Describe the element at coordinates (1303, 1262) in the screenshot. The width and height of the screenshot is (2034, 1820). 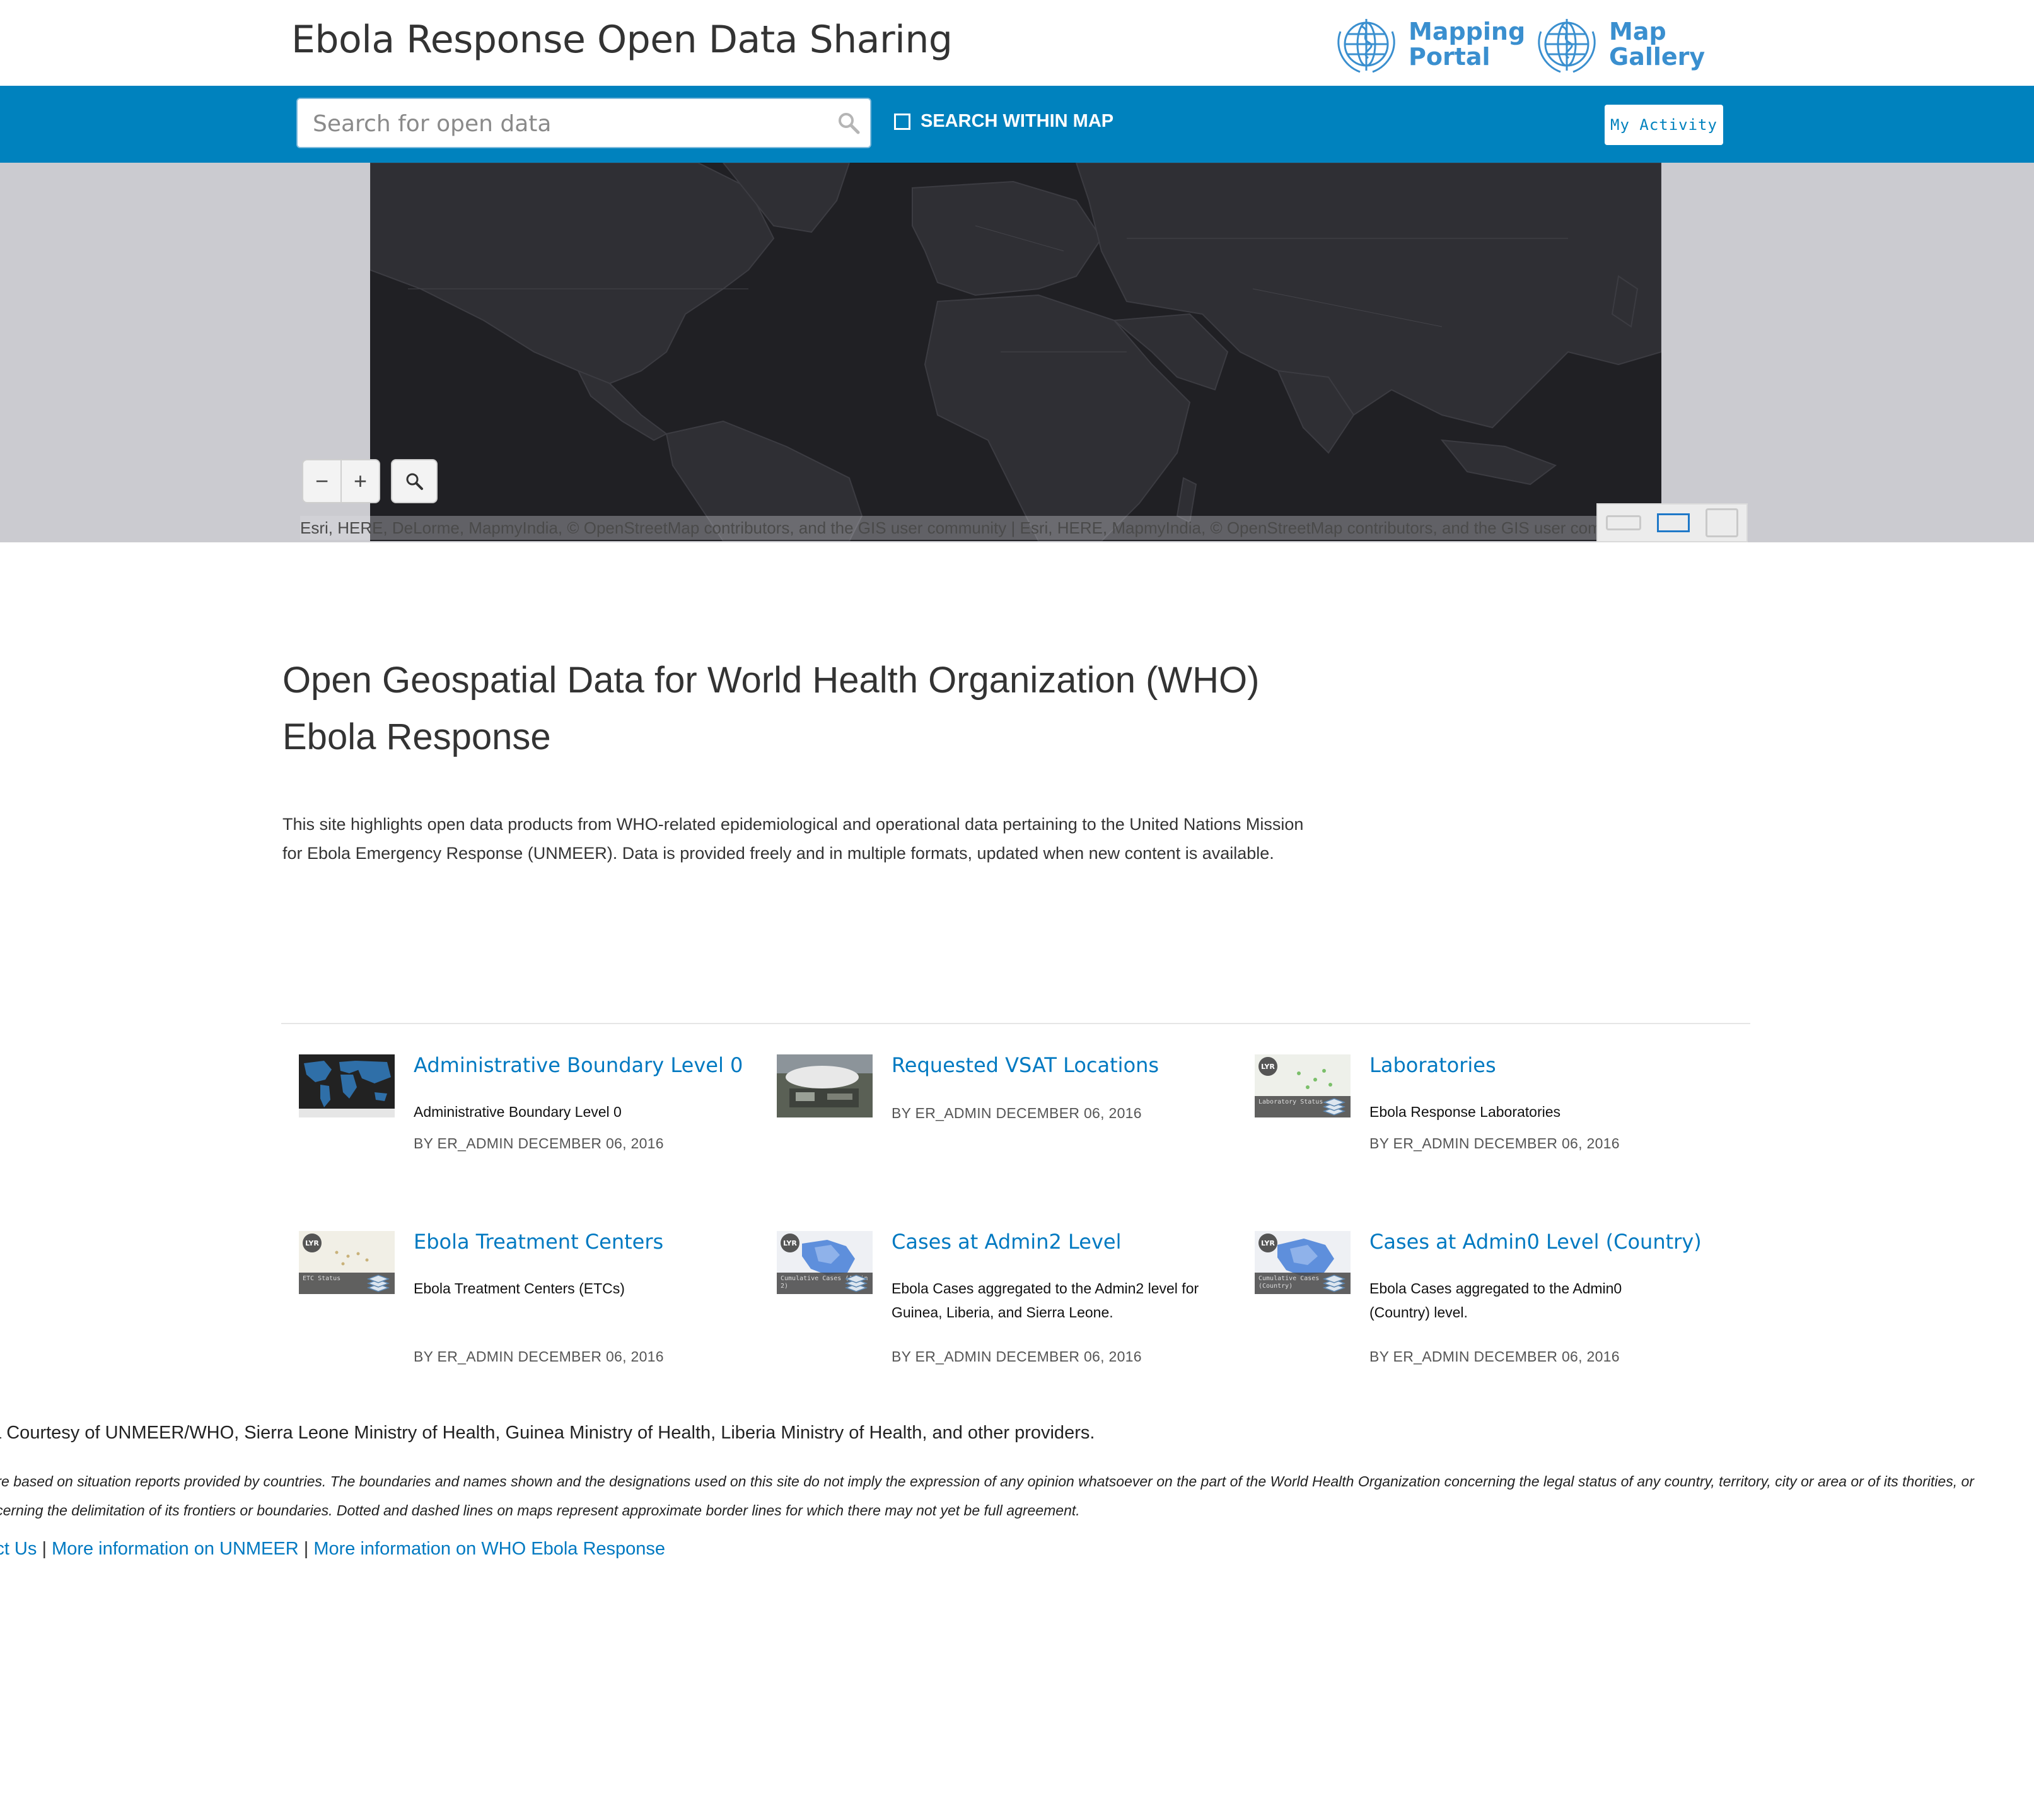
I see `dataset-thumbnail: LYR Cumulative Cases (Country)` at that location.